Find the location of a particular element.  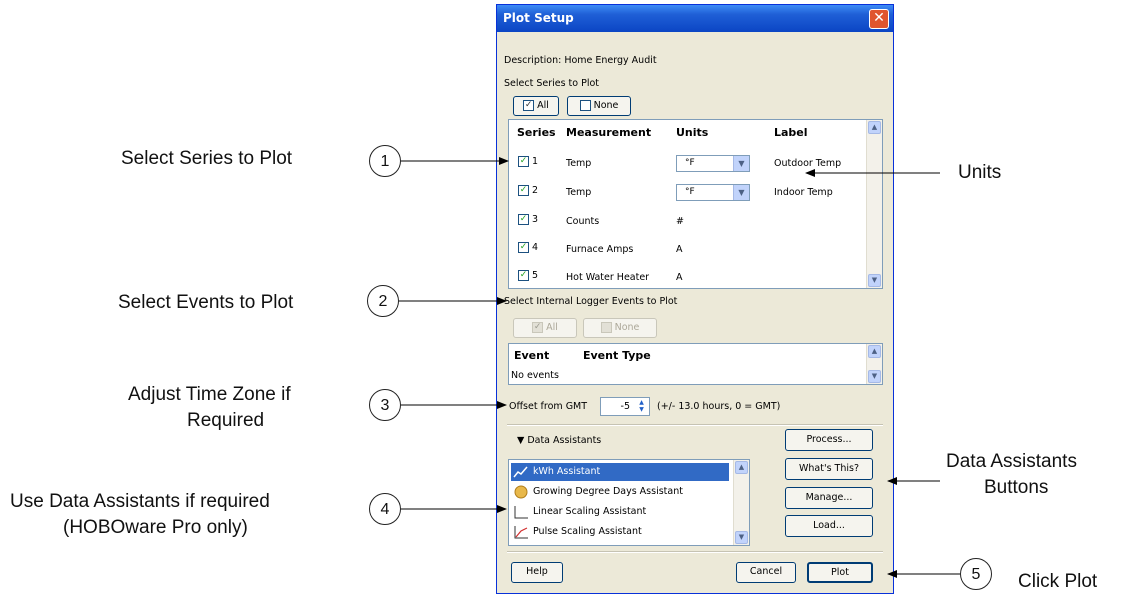

series-row-2-measurement: Temp is located at coordinates (579, 192).